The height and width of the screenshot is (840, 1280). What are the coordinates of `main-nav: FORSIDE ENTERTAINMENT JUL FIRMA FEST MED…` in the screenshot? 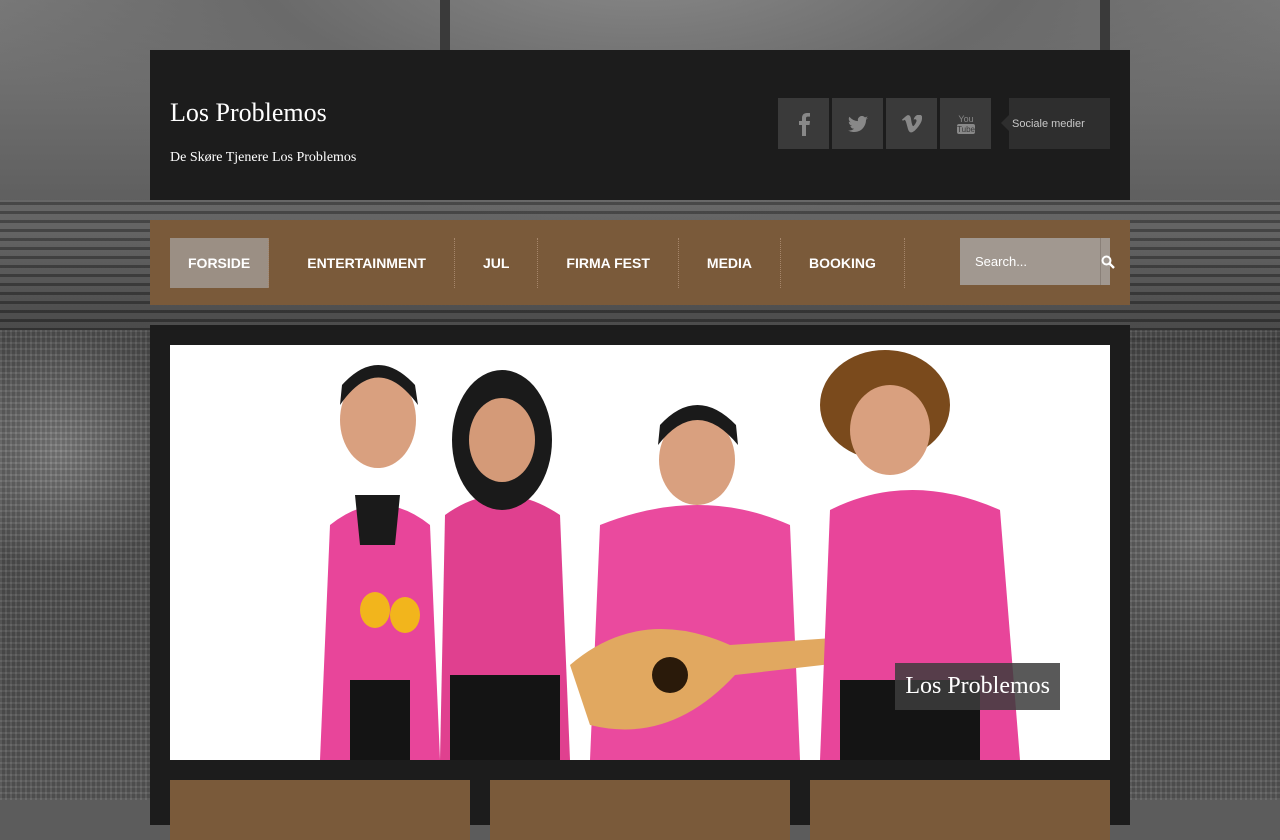 It's located at (640, 262).